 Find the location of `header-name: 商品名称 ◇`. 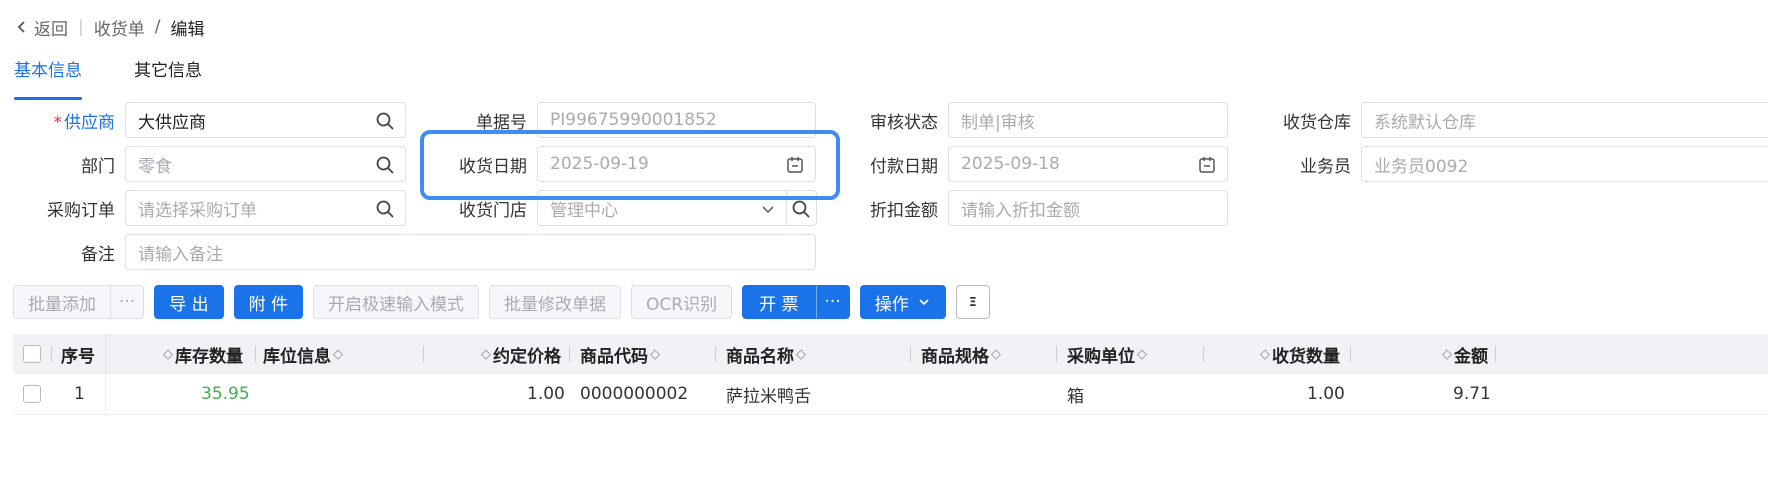

header-name: 商品名称 ◇ is located at coordinates (767, 354).